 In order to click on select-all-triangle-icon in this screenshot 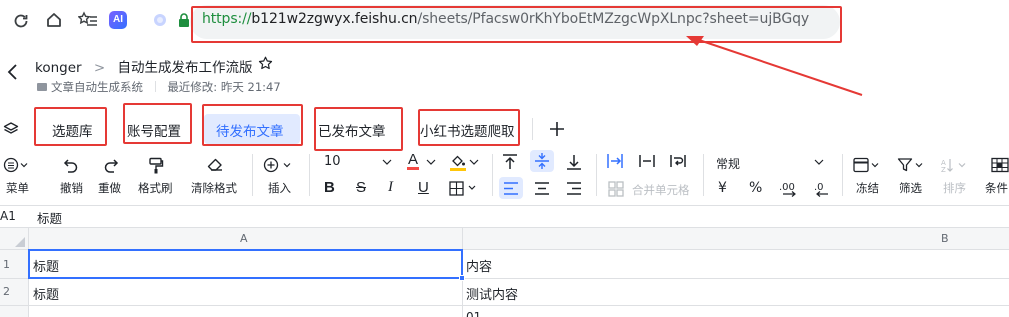, I will do `click(20, 242)`.